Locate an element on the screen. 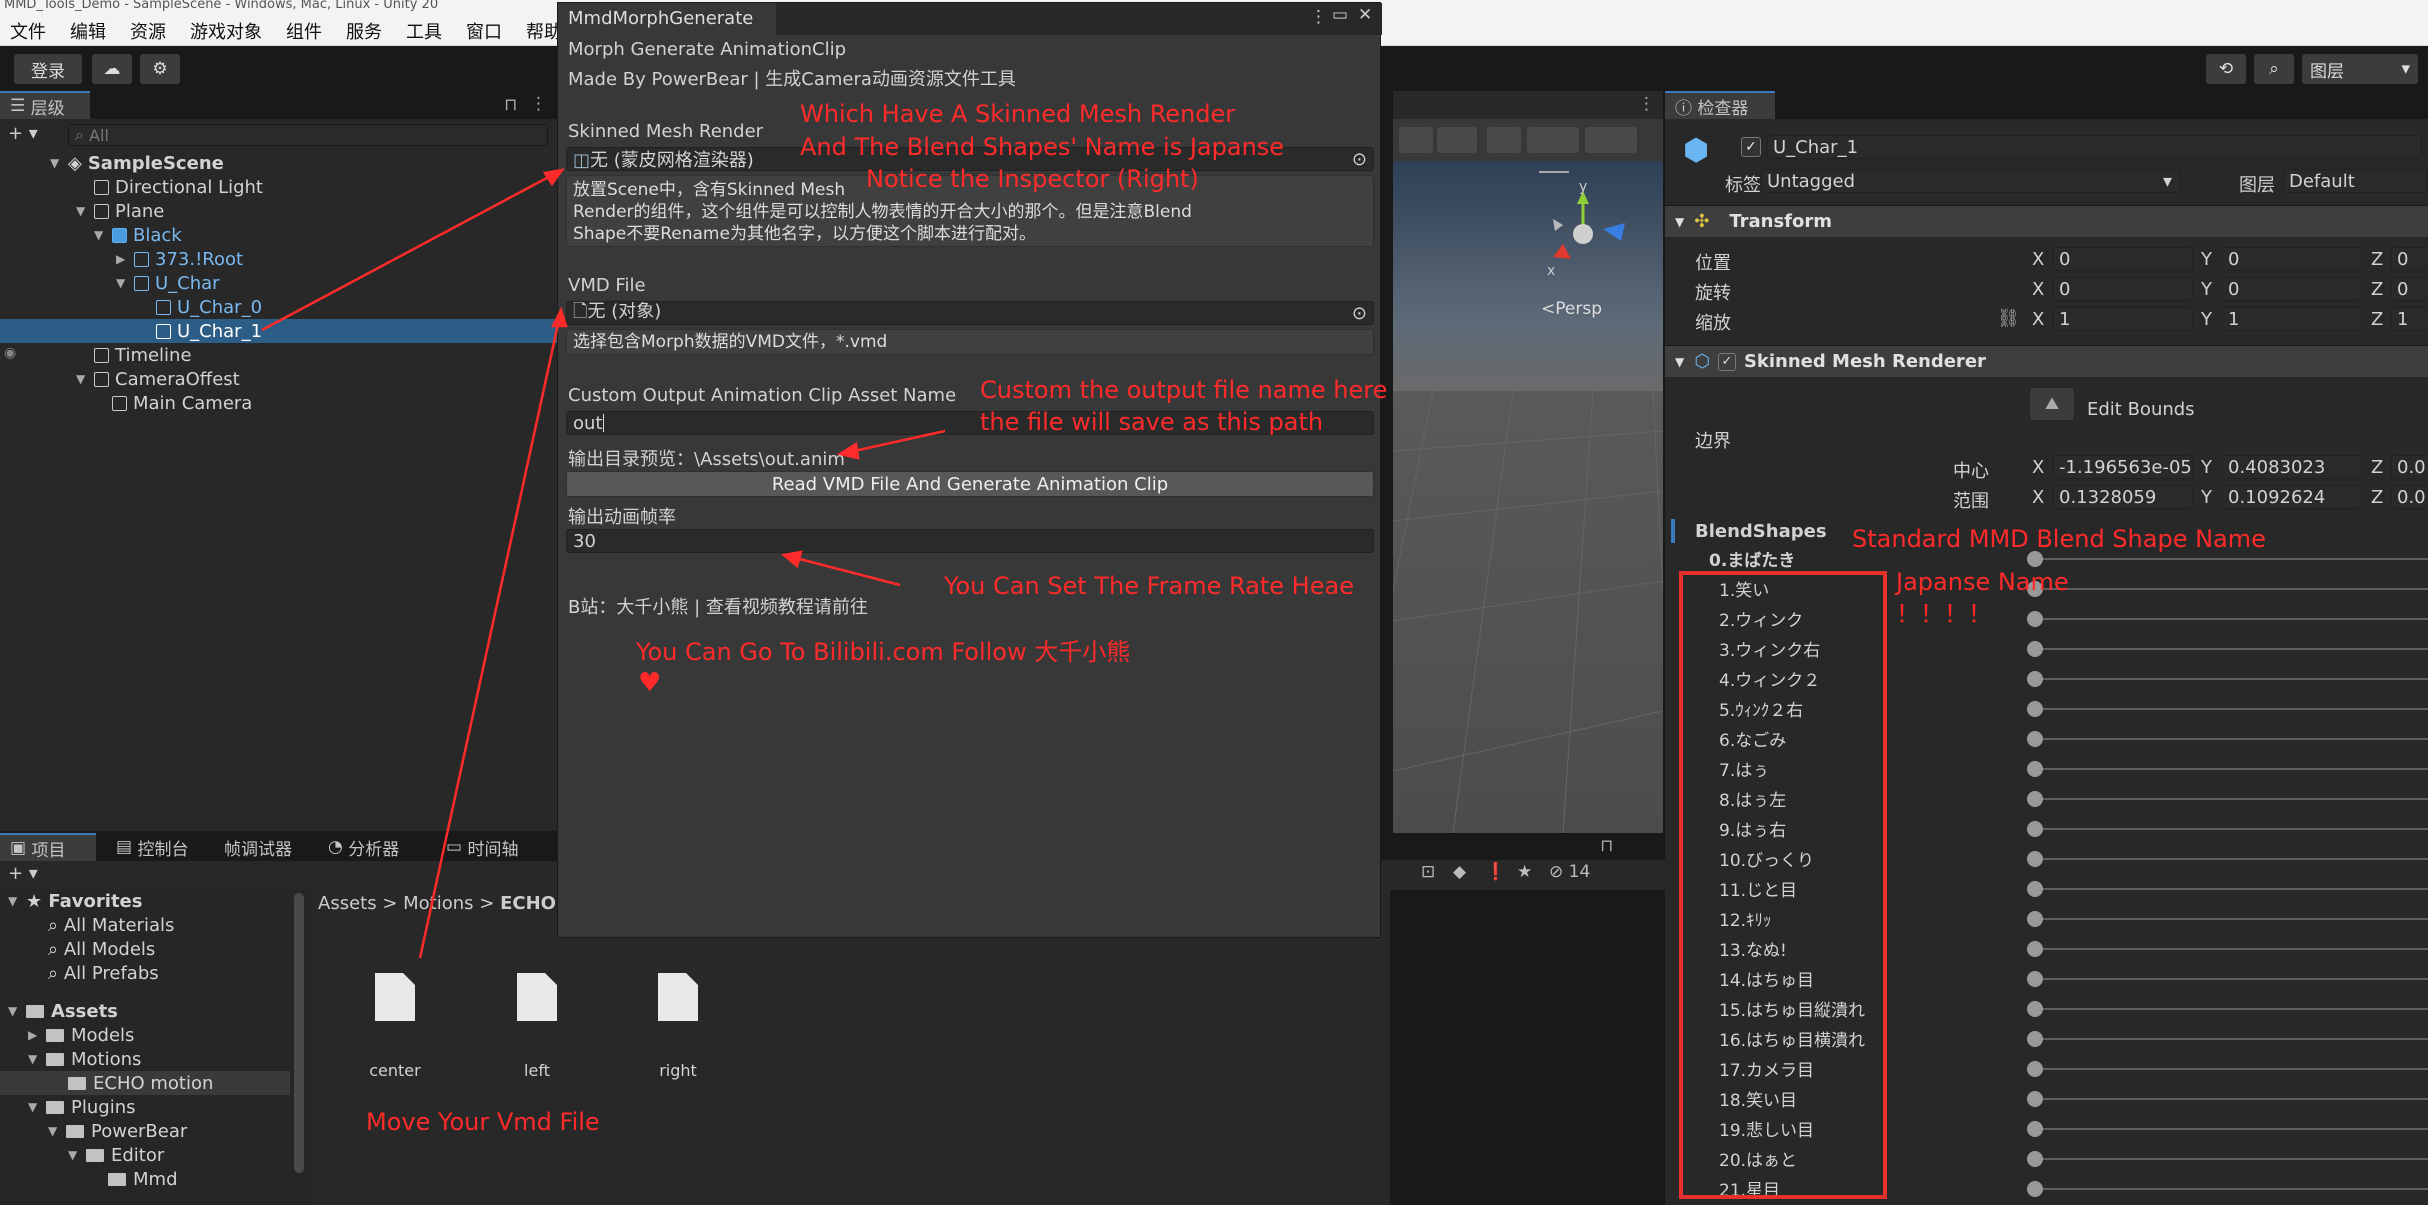 The height and width of the screenshot is (1205, 2428). warning-icon: ❗ is located at coordinates (1495, 872).